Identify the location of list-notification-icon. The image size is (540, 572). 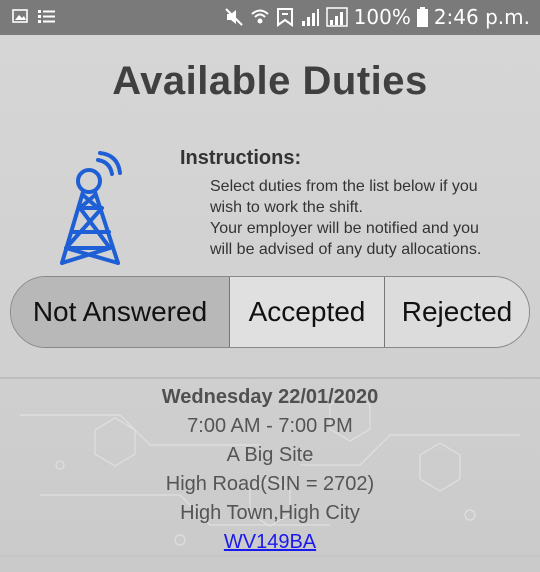
(47, 17).